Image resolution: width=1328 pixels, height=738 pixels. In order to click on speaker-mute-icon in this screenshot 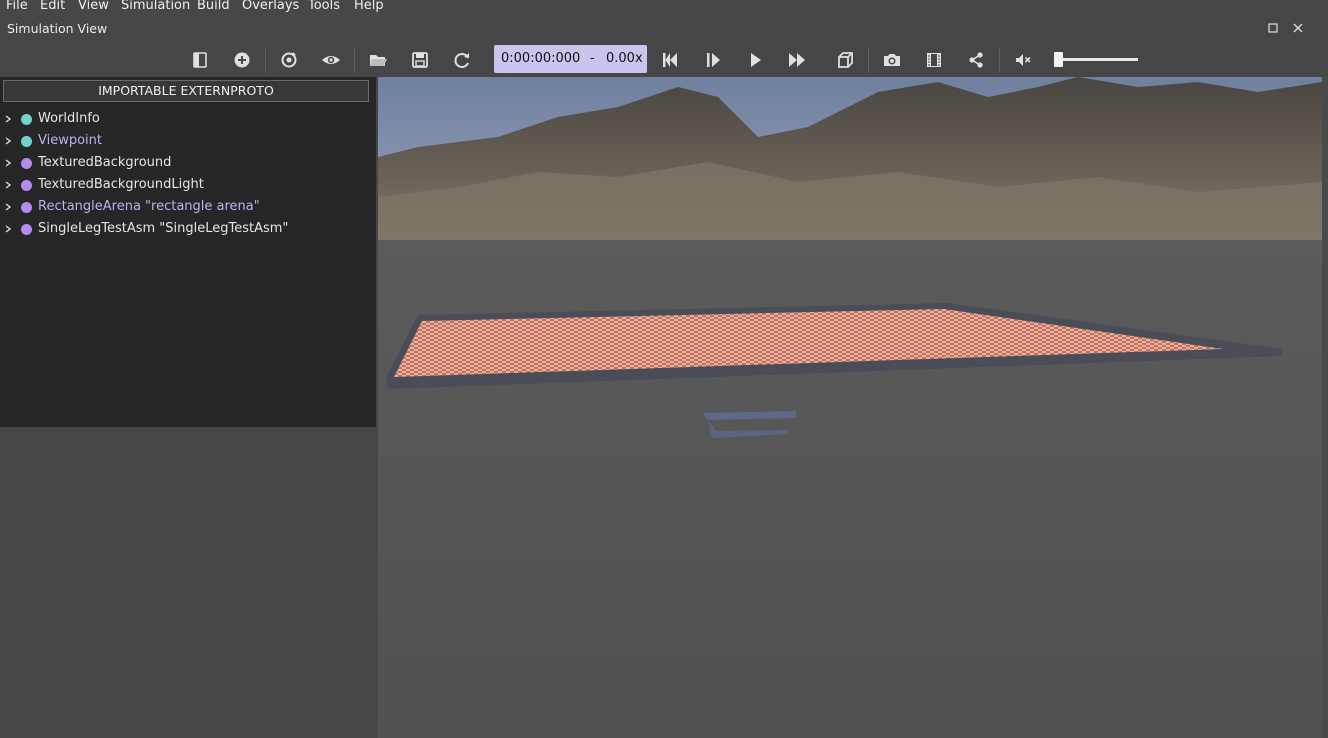, I will do `click(1023, 60)`.